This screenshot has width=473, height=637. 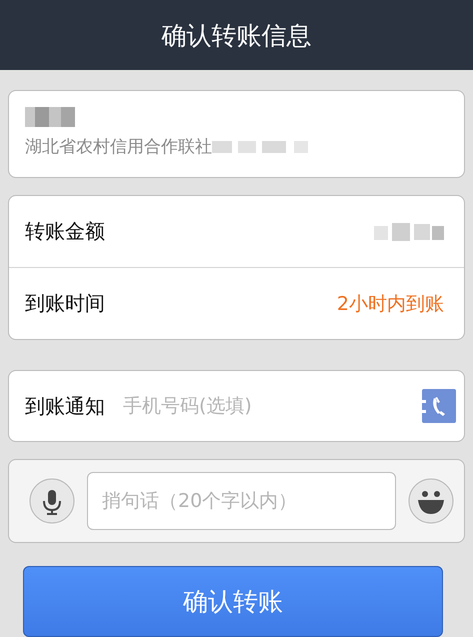 I want to click on field-label: 转账金额, so click(x=65, y=231).